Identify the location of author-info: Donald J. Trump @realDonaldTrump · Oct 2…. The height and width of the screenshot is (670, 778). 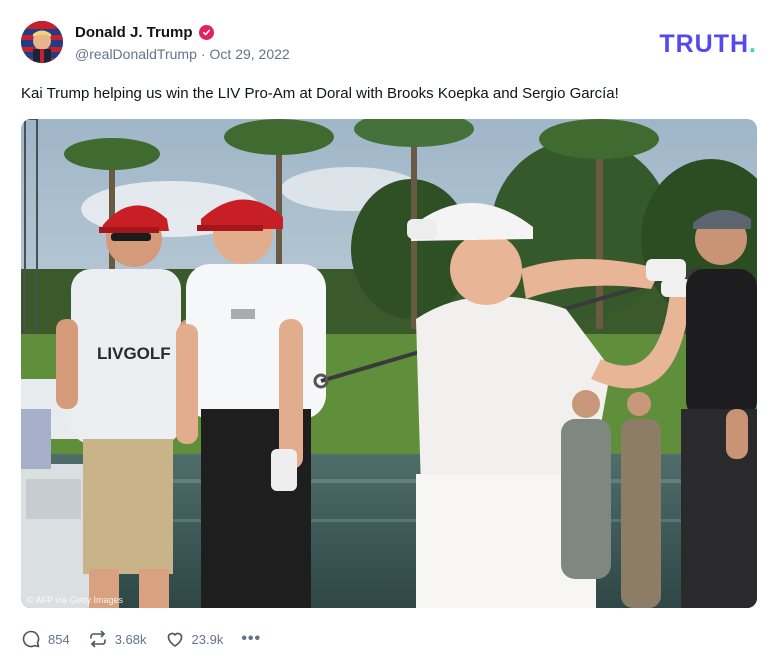
(182, 42).